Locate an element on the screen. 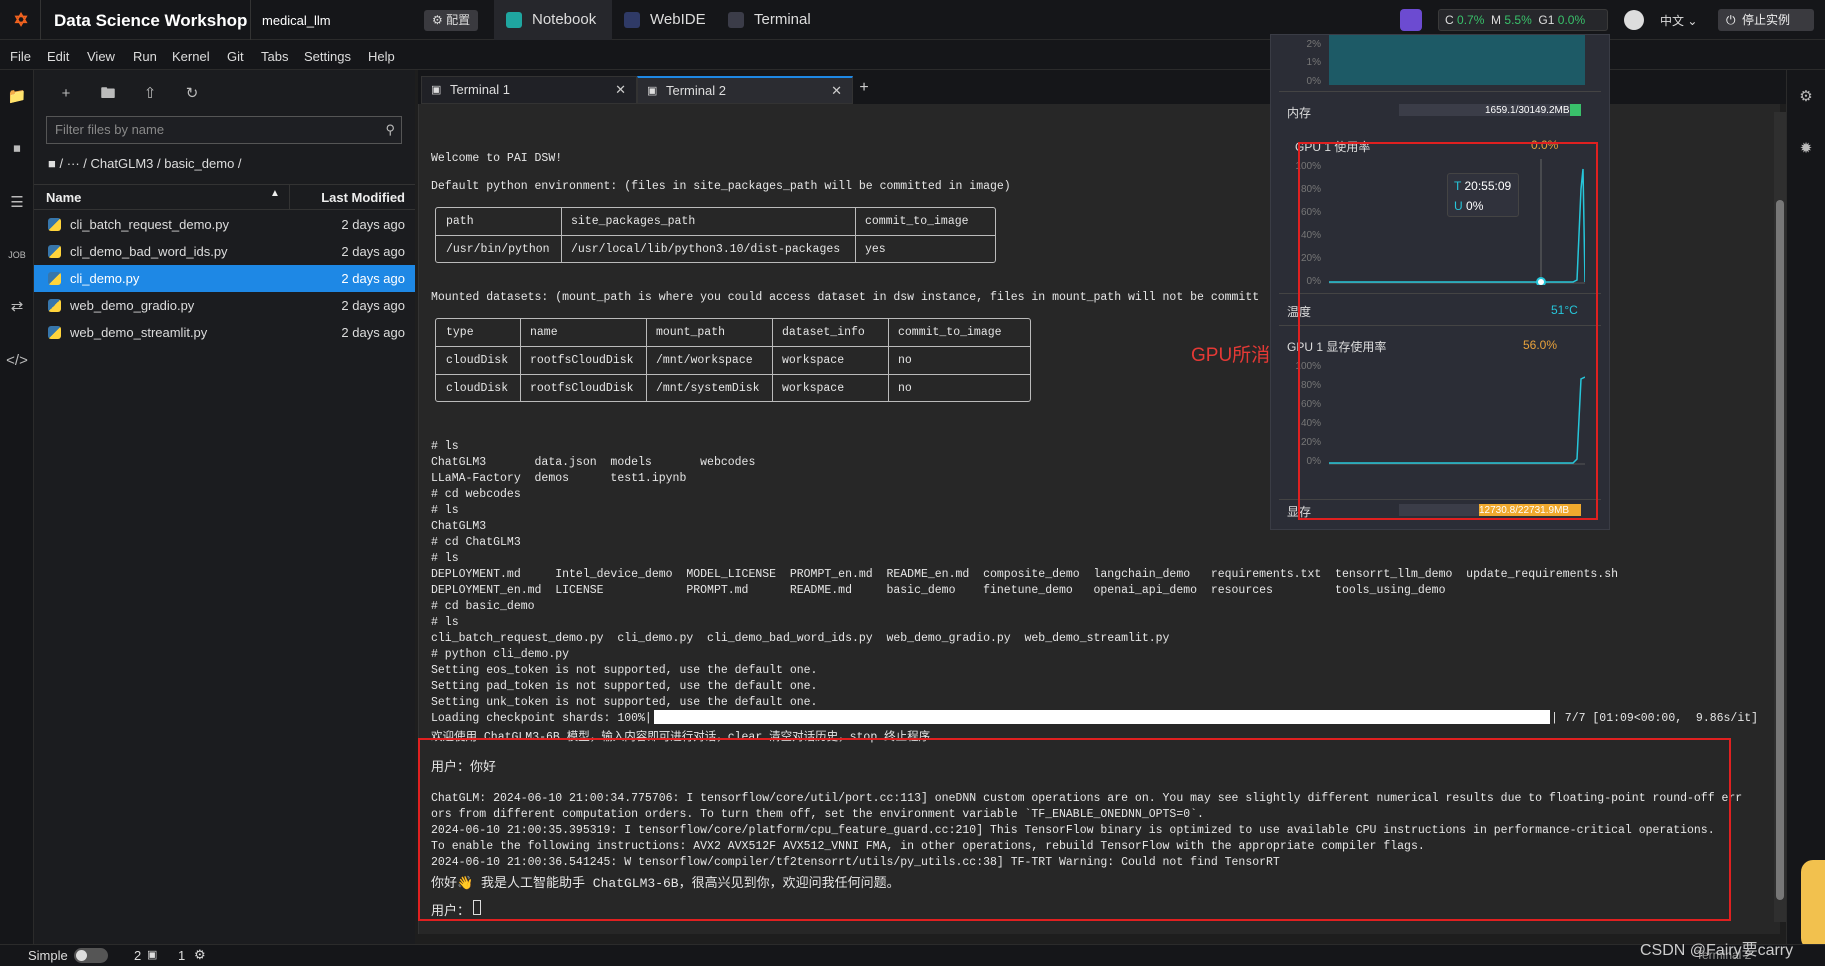 The width and height of the screenshot is (1825, 966). list-icon: ☰ is located at coordinates (17, 203).